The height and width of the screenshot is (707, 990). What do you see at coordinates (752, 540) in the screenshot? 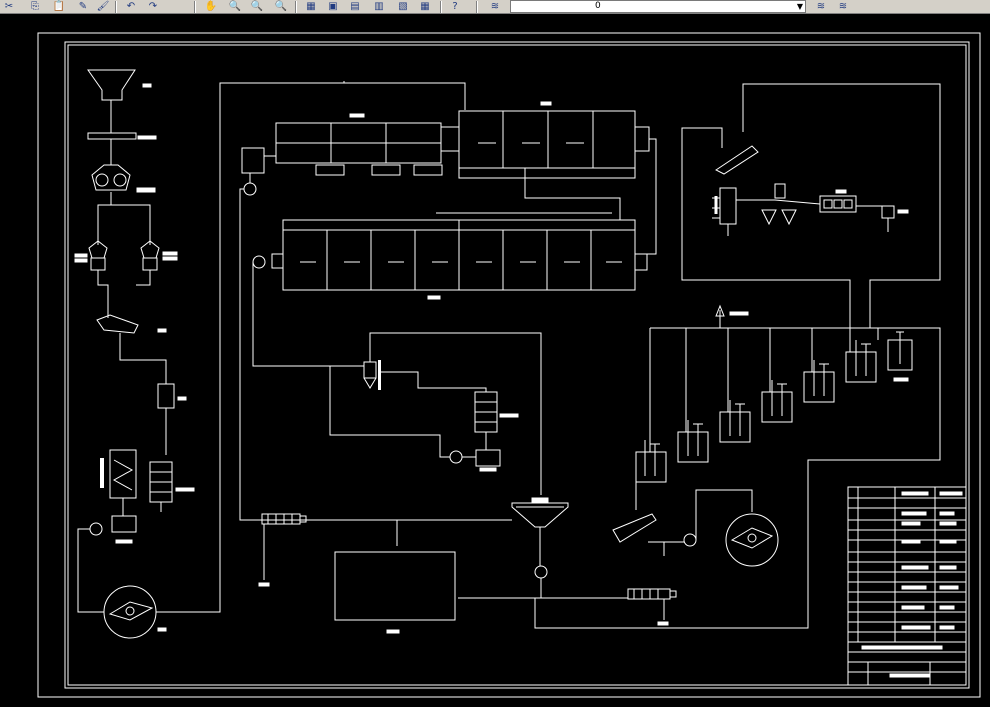
I see `tailings-mill` at bounding box center [752, 540].